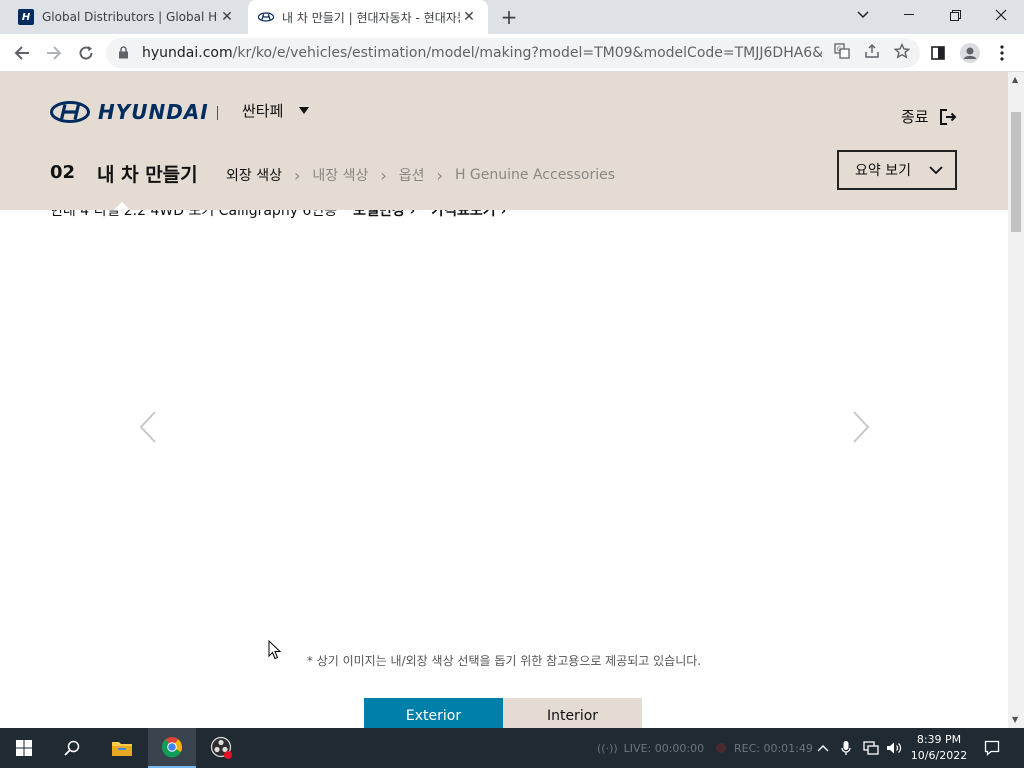 The width and height of the screenshot is (1024, 768). I want to click on live-status: ((·)) LIVE: 00:00:00, so click(650, 748).